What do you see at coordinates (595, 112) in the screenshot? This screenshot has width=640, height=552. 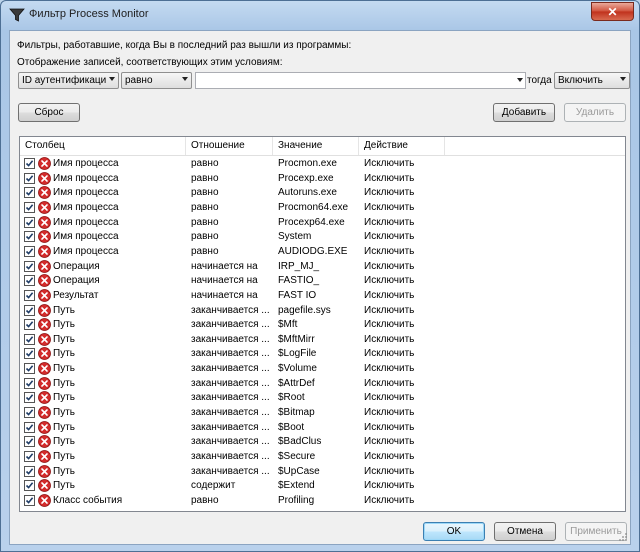 I see `remove-button: Удалить` at bounding box center [595, 112].